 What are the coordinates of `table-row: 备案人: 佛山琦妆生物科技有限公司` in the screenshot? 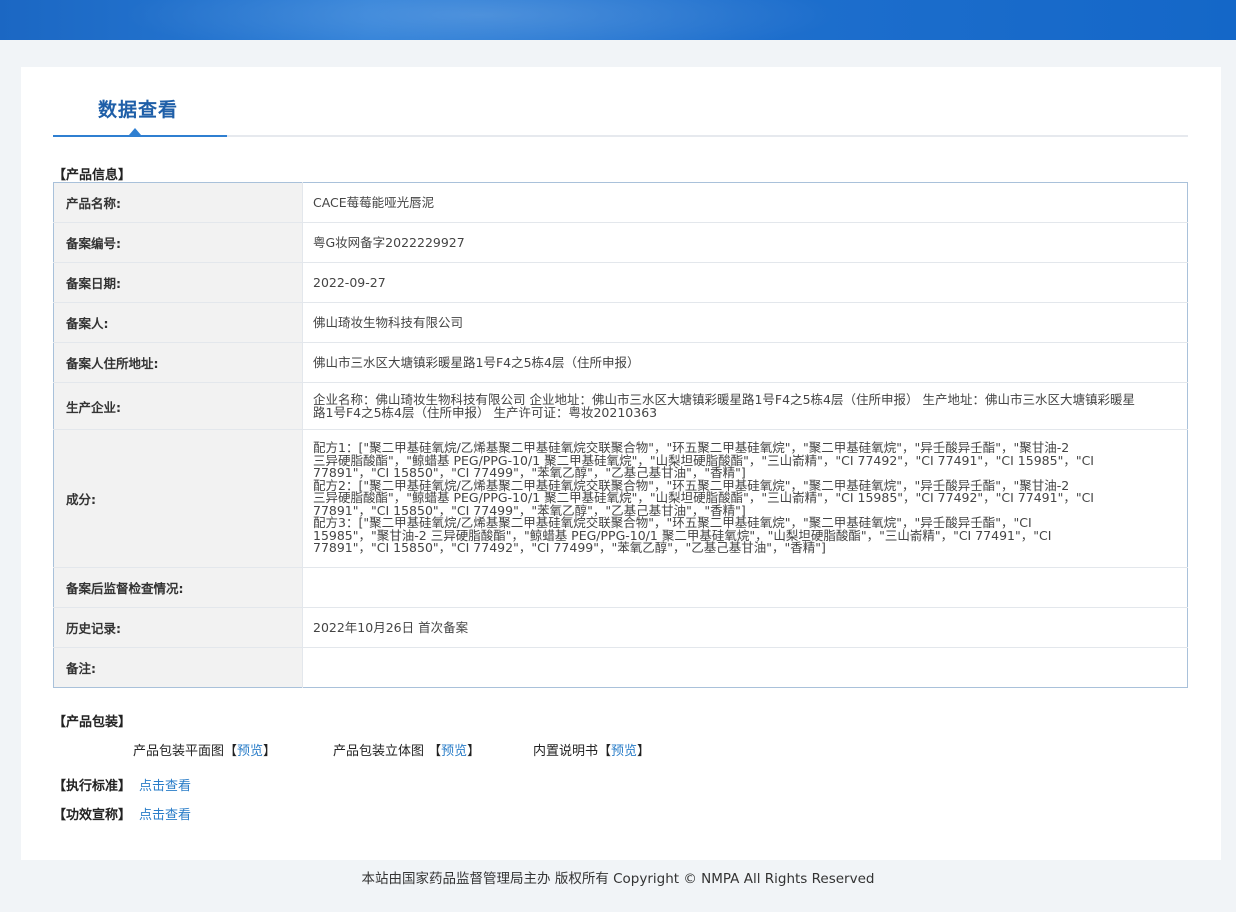 It's located at (620, 322).